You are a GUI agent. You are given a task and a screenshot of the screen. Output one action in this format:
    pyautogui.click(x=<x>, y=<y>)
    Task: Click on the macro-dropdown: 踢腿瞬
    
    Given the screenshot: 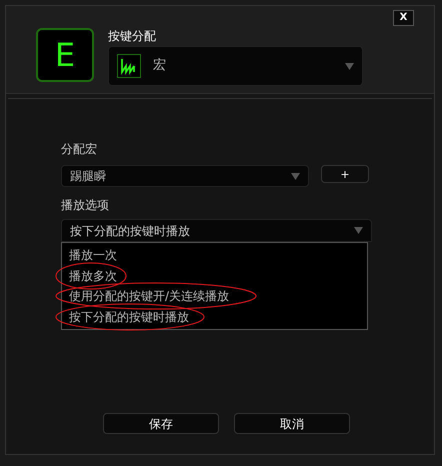 What is the action you would take?
    pyautogui.click(x=185, y=176)
    